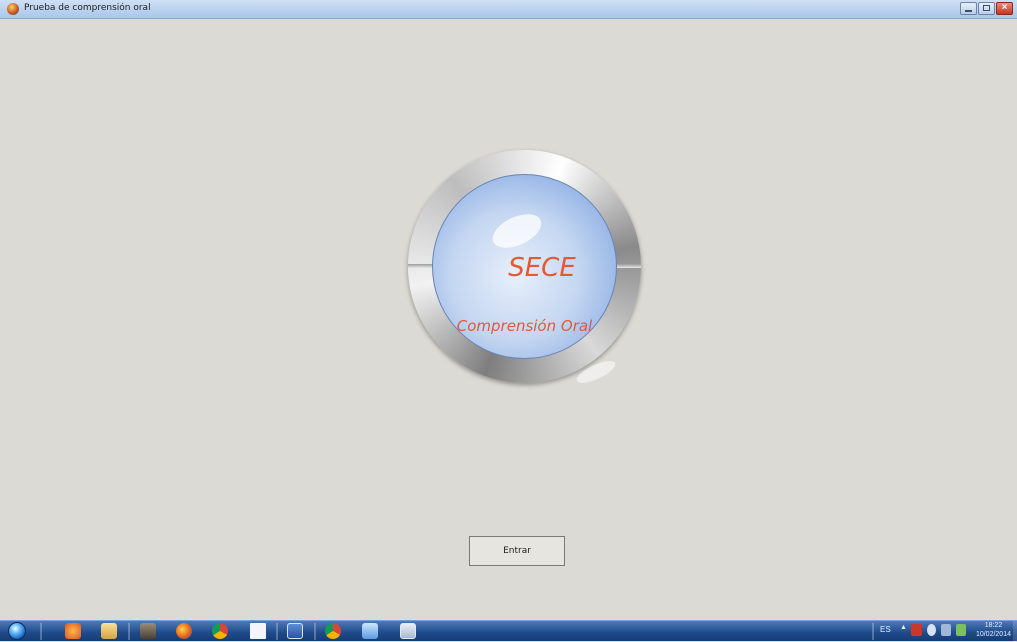 The width and height of the screenshot is (1017, 642). What do you see at coordinates (258, 631) in the screenshot?
I see `document-icon` at bounding box center [258, 631].